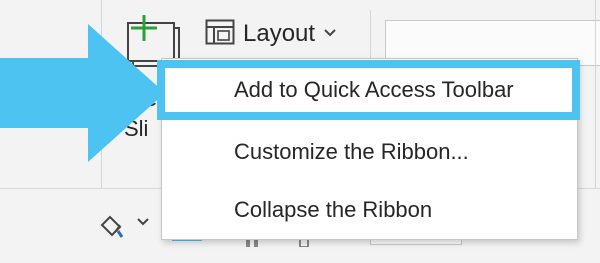 The width and height of the screenshot is (600, 263). Describe the element at coordinates (113, 226) in the screenshot. I see `format-painter-icon` at that location.